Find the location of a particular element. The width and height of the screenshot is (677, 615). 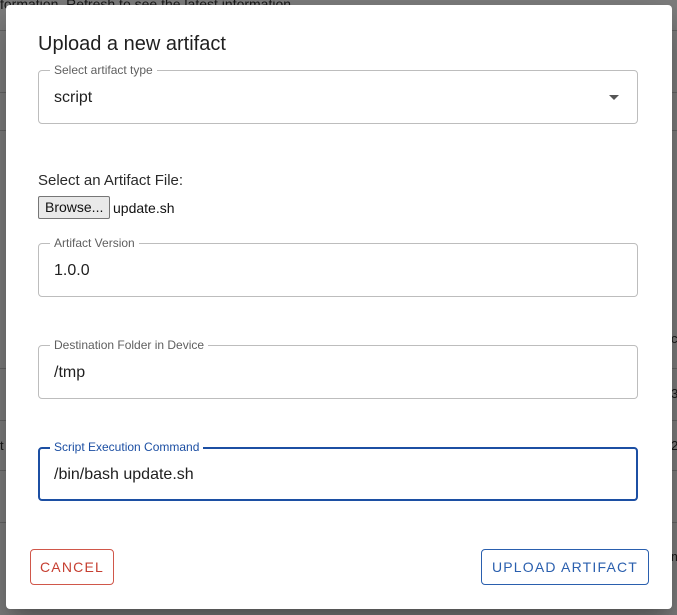

artifact-type-select: Select artifact type script is located at coordinates (338, 93).